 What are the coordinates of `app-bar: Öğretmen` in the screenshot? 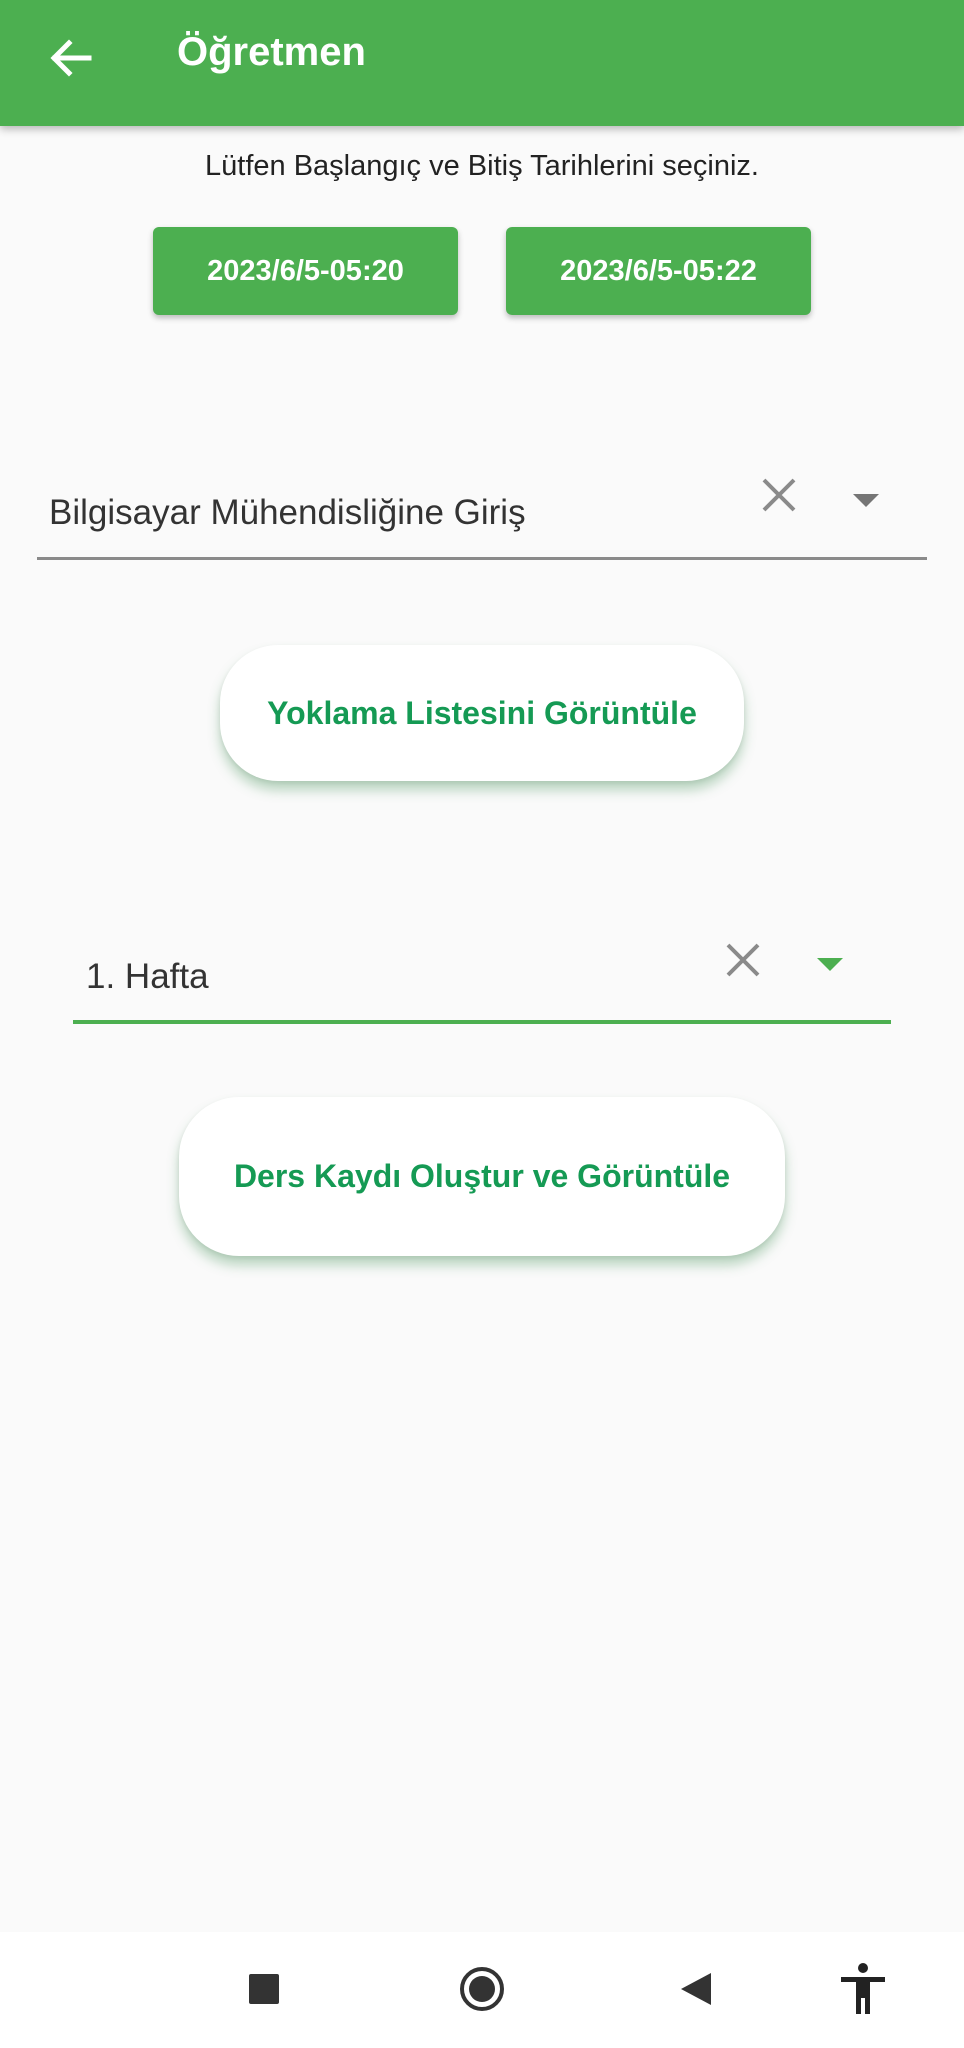 It's located at (482, 63).